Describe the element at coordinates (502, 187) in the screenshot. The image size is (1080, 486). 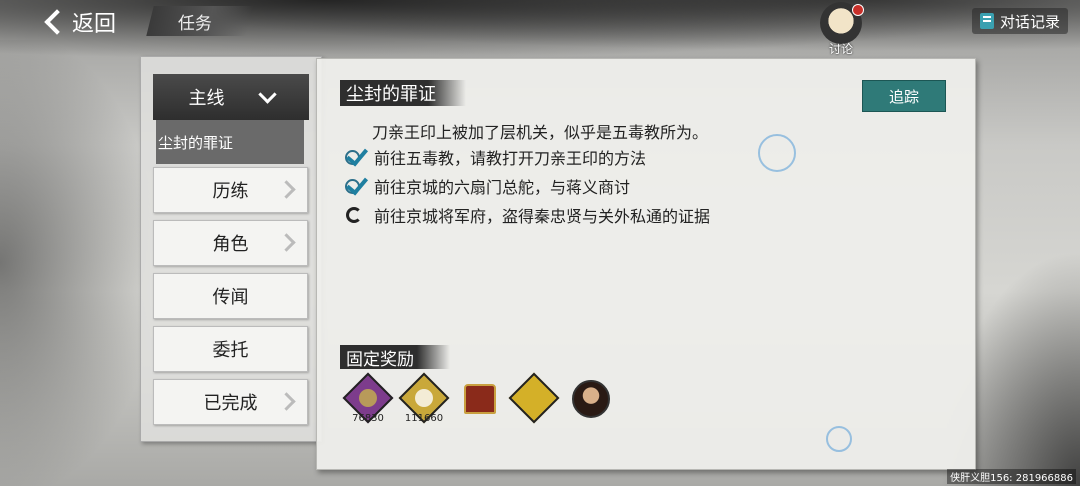
I see `quest-step-text: 前往京城的六扇门总舵，与蒋义商讨` at that location.